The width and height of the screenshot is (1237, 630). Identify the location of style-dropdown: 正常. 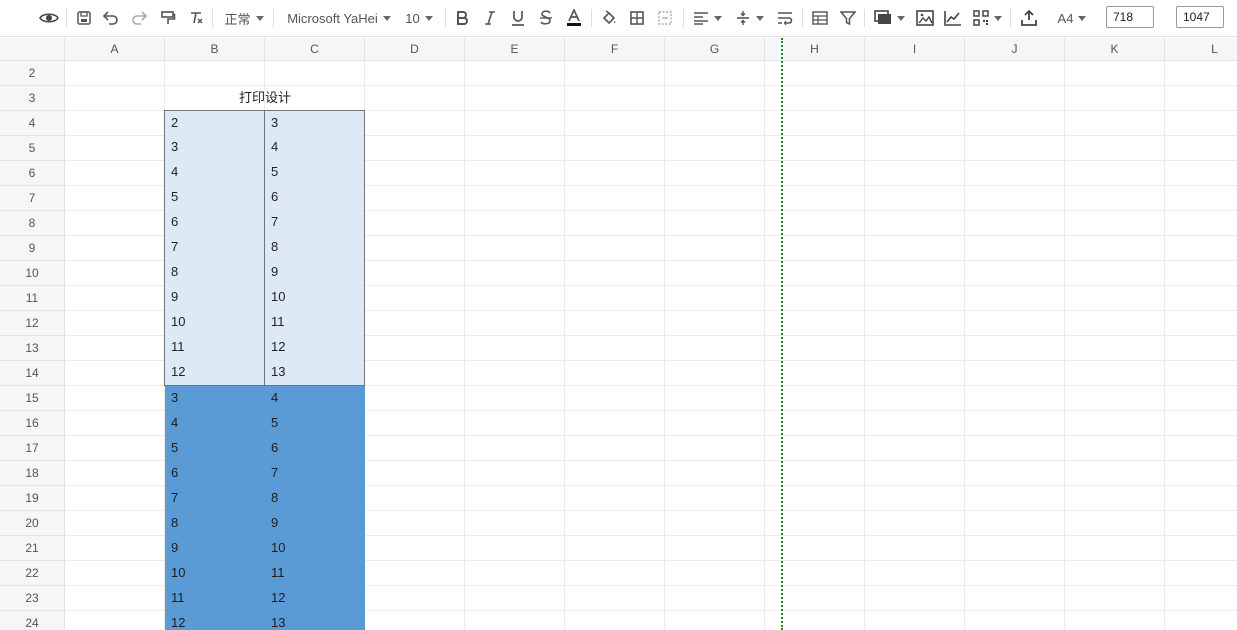
(244, 18).